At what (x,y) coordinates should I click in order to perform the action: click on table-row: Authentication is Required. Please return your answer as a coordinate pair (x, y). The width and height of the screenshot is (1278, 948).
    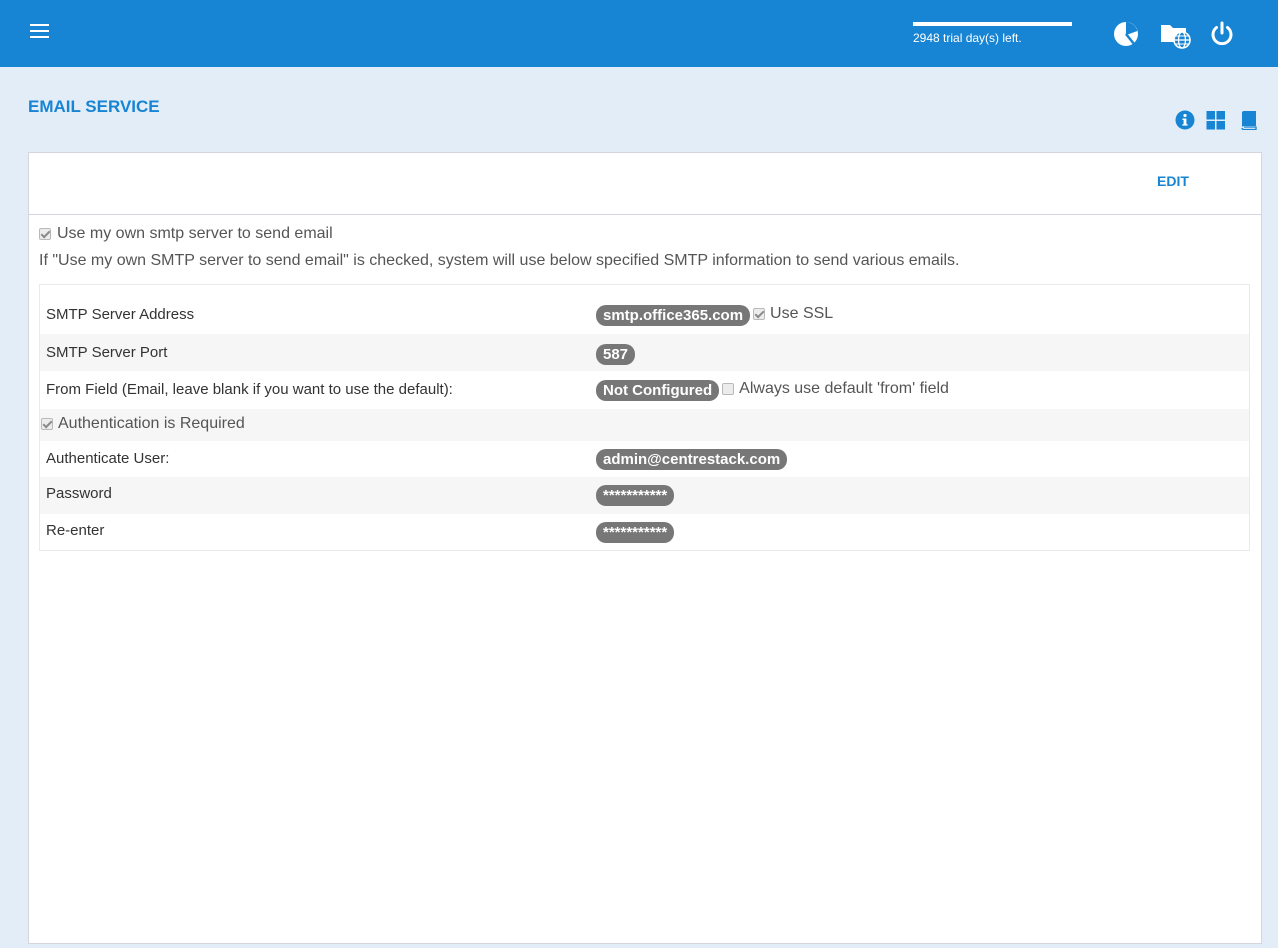
    Looking at the image, I should click on (644, 425).